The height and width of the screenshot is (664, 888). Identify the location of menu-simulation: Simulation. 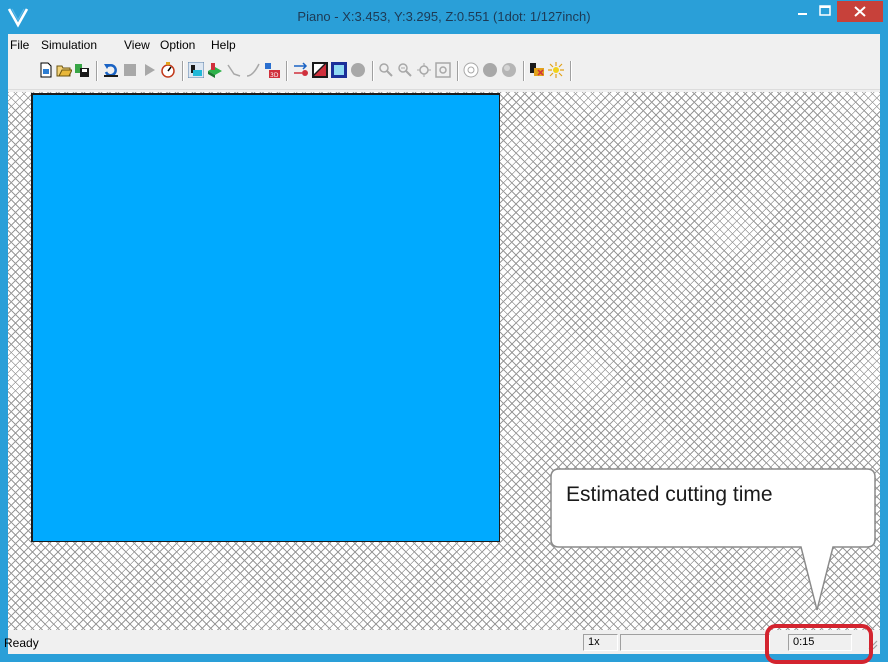
(69, 45).